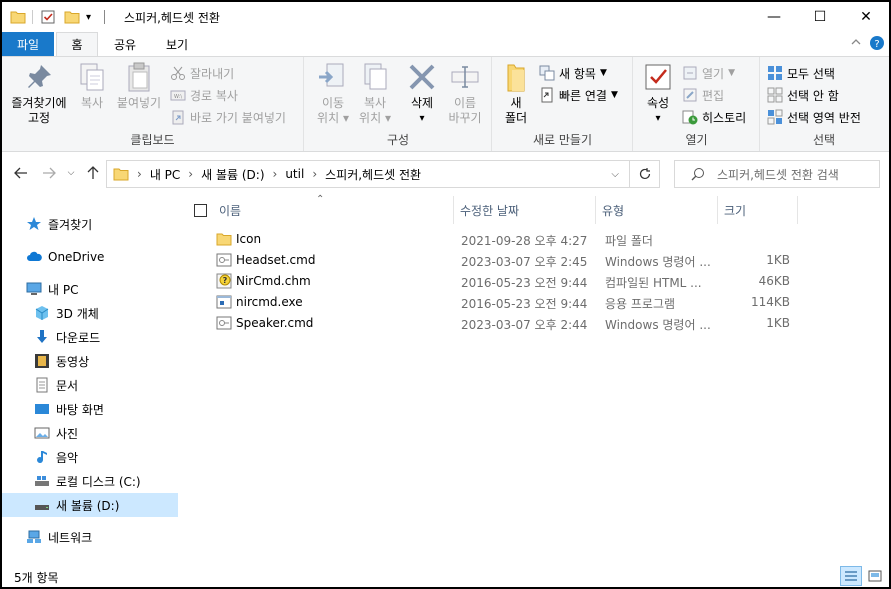 The width and height of the screenshot is (891, 589). What do you see at coordinates (851, 576) in the screenshot?
I see `details-view-button` at bounding box center [851, 576].